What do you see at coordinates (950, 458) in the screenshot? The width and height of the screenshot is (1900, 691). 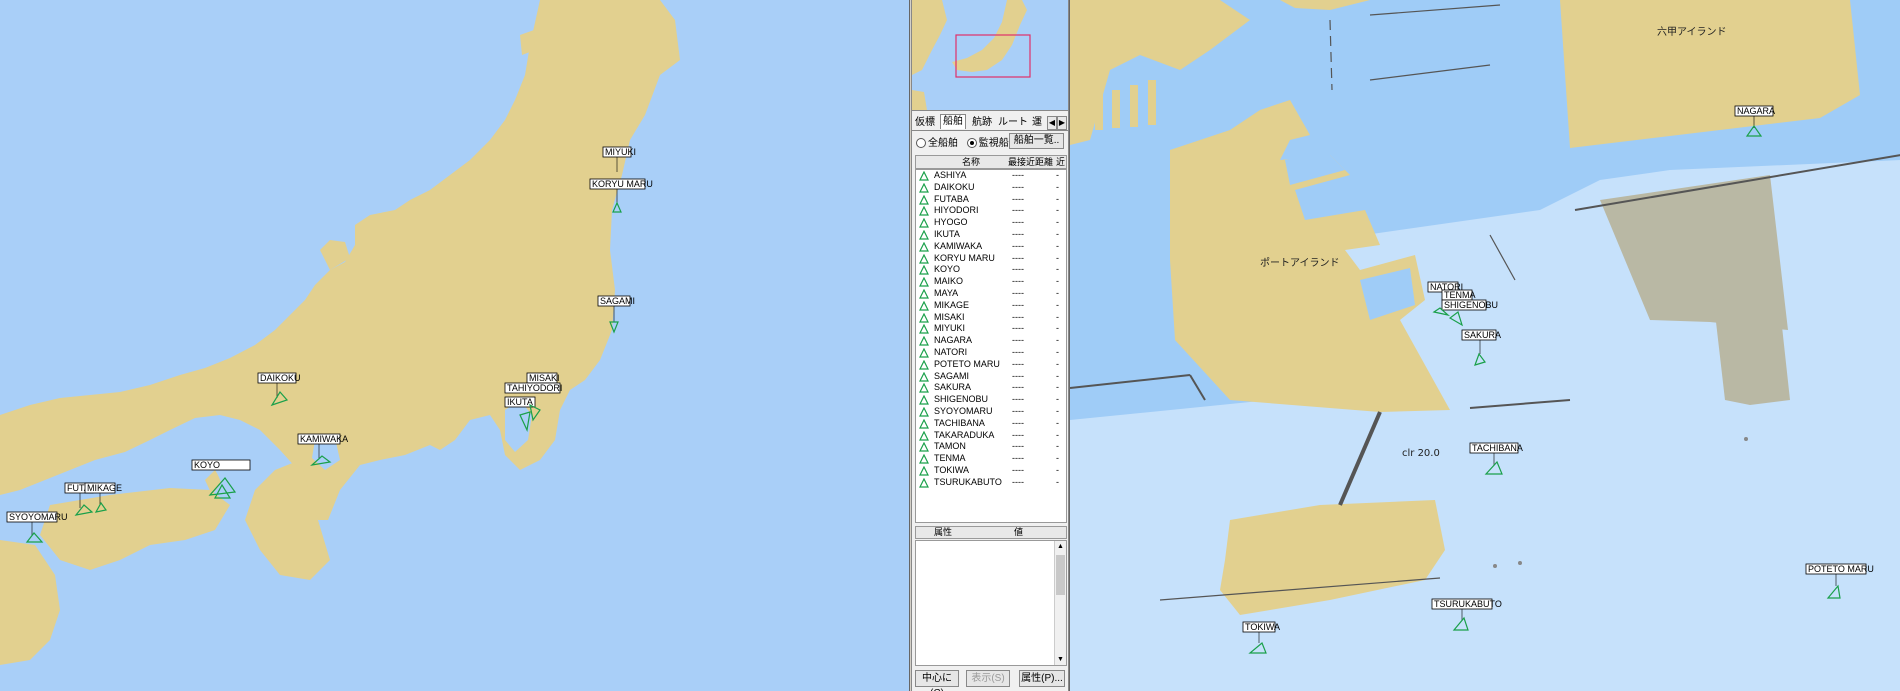 I see `ship-name: TENMA` at bounding box center [950, 458].